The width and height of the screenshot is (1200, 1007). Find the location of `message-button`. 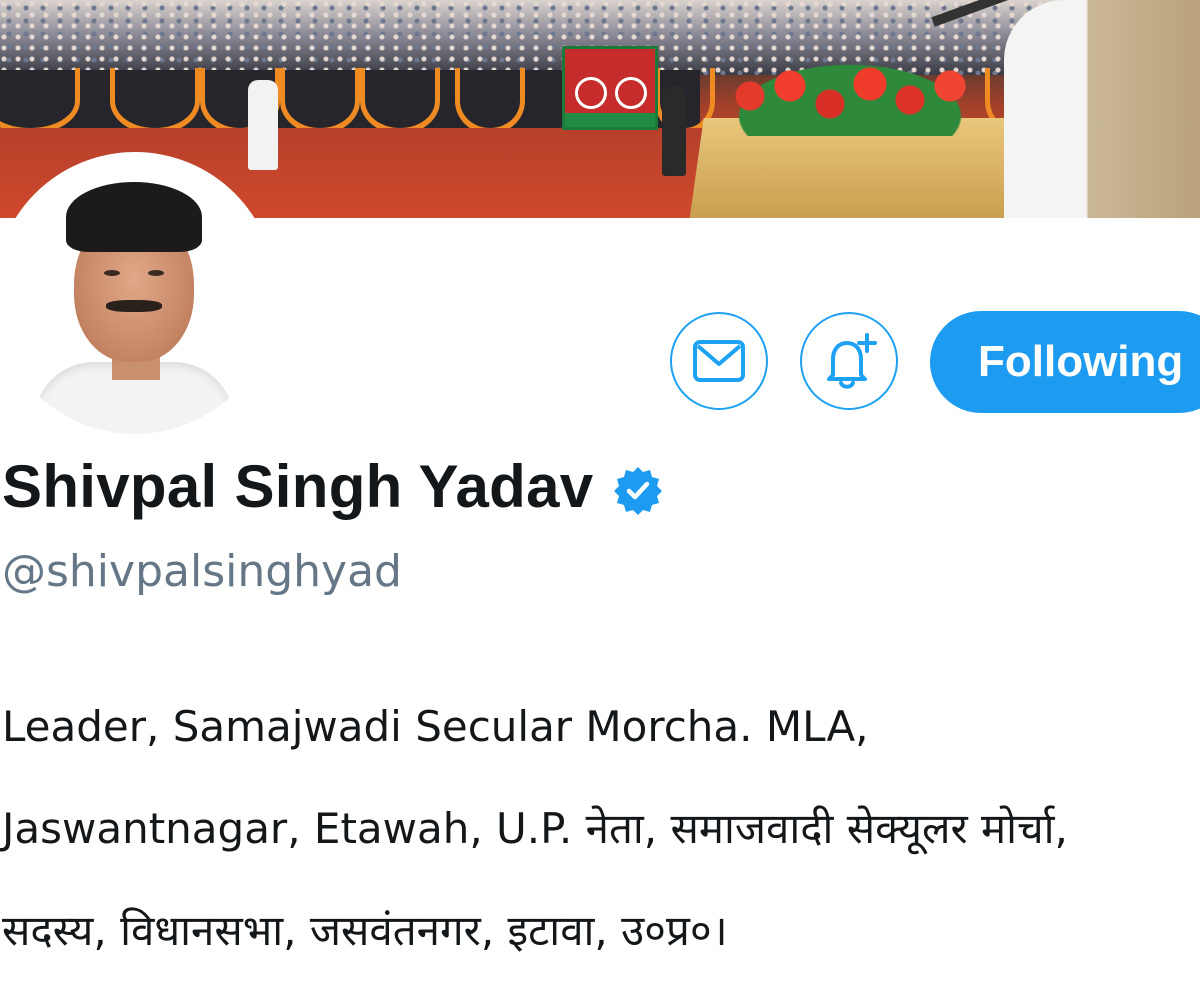

message-button is located at coordinates (719, 361).